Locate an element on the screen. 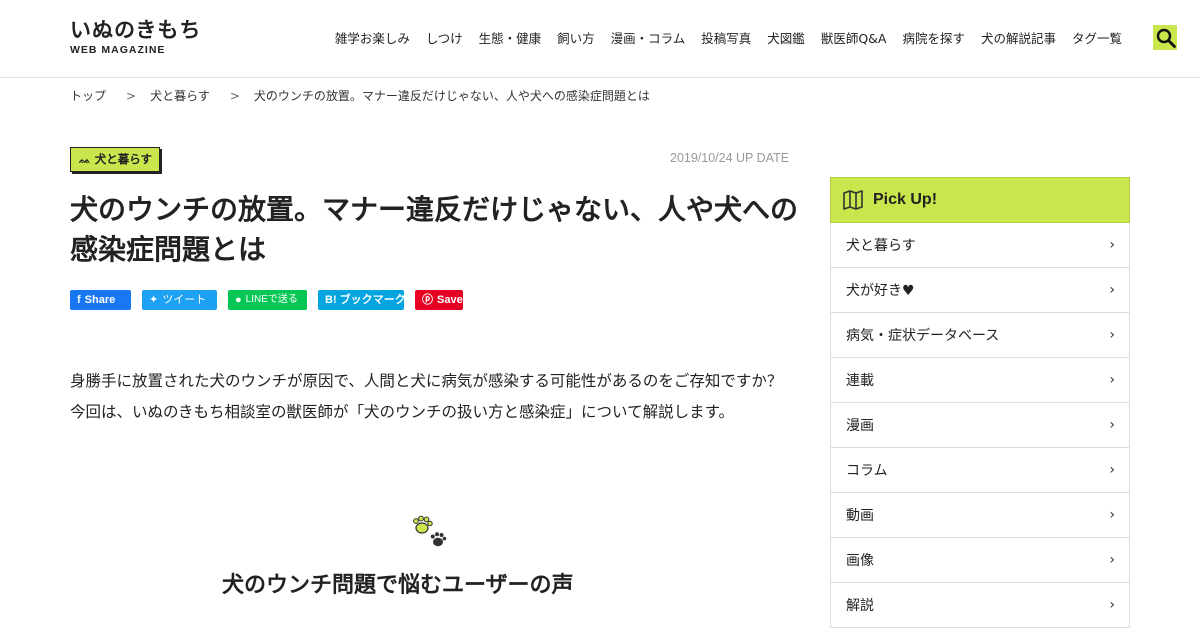  pickup-item-label: 犬が好き♥ is located at coordinates (880, 291).